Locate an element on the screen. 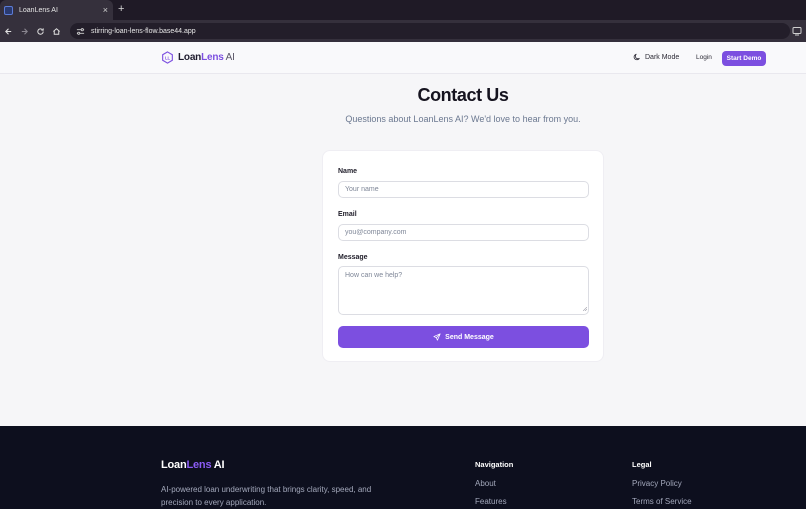 Image resolution: width=806 pixels, height=509 pixels. site-settings-icon is located at coordinates (80, 31).